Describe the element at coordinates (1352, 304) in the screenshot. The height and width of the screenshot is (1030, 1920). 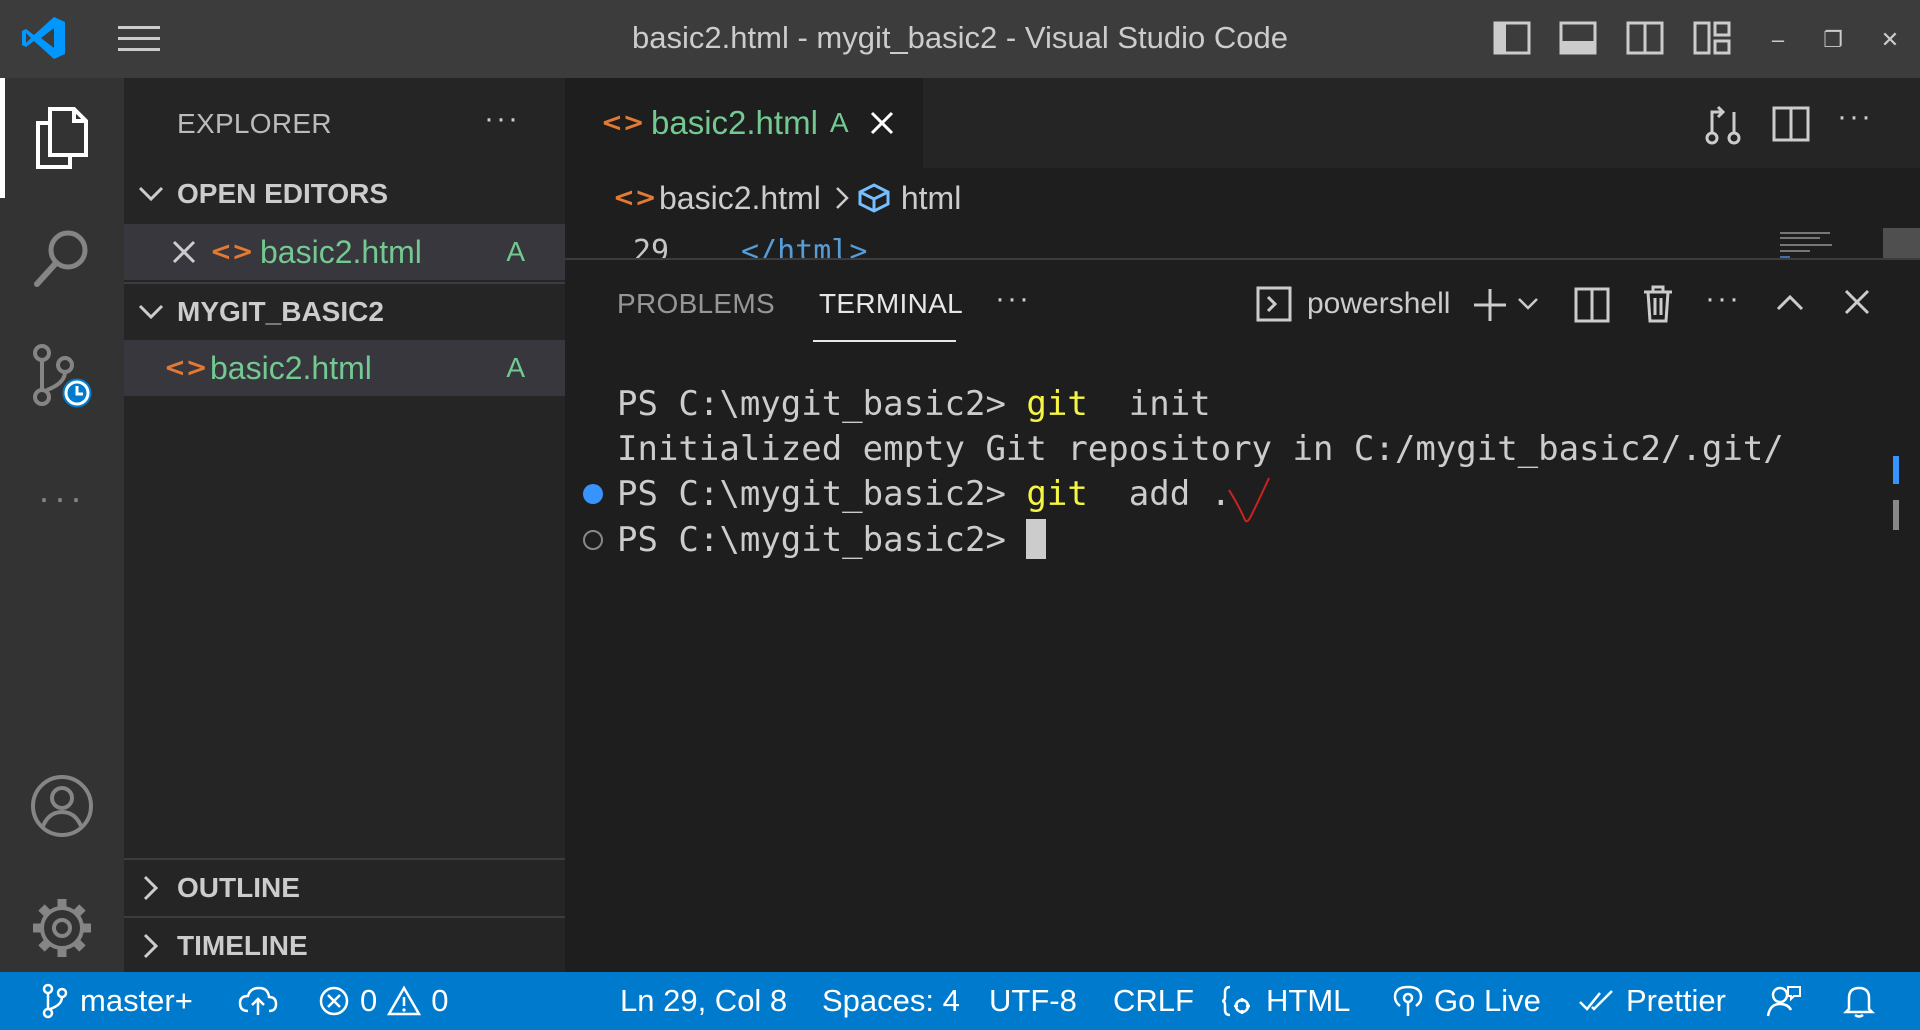
I see `terminal-selector: powershell` at that location.